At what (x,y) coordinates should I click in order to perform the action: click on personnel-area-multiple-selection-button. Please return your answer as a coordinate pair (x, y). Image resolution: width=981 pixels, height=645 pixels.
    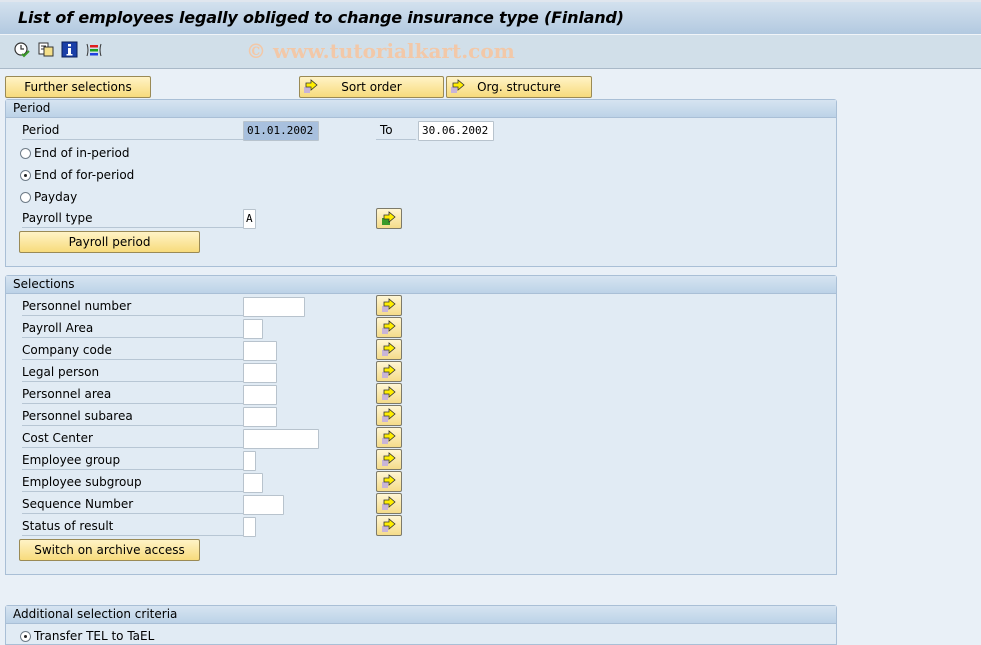
    Looking at the image, I should click on (389, 393).